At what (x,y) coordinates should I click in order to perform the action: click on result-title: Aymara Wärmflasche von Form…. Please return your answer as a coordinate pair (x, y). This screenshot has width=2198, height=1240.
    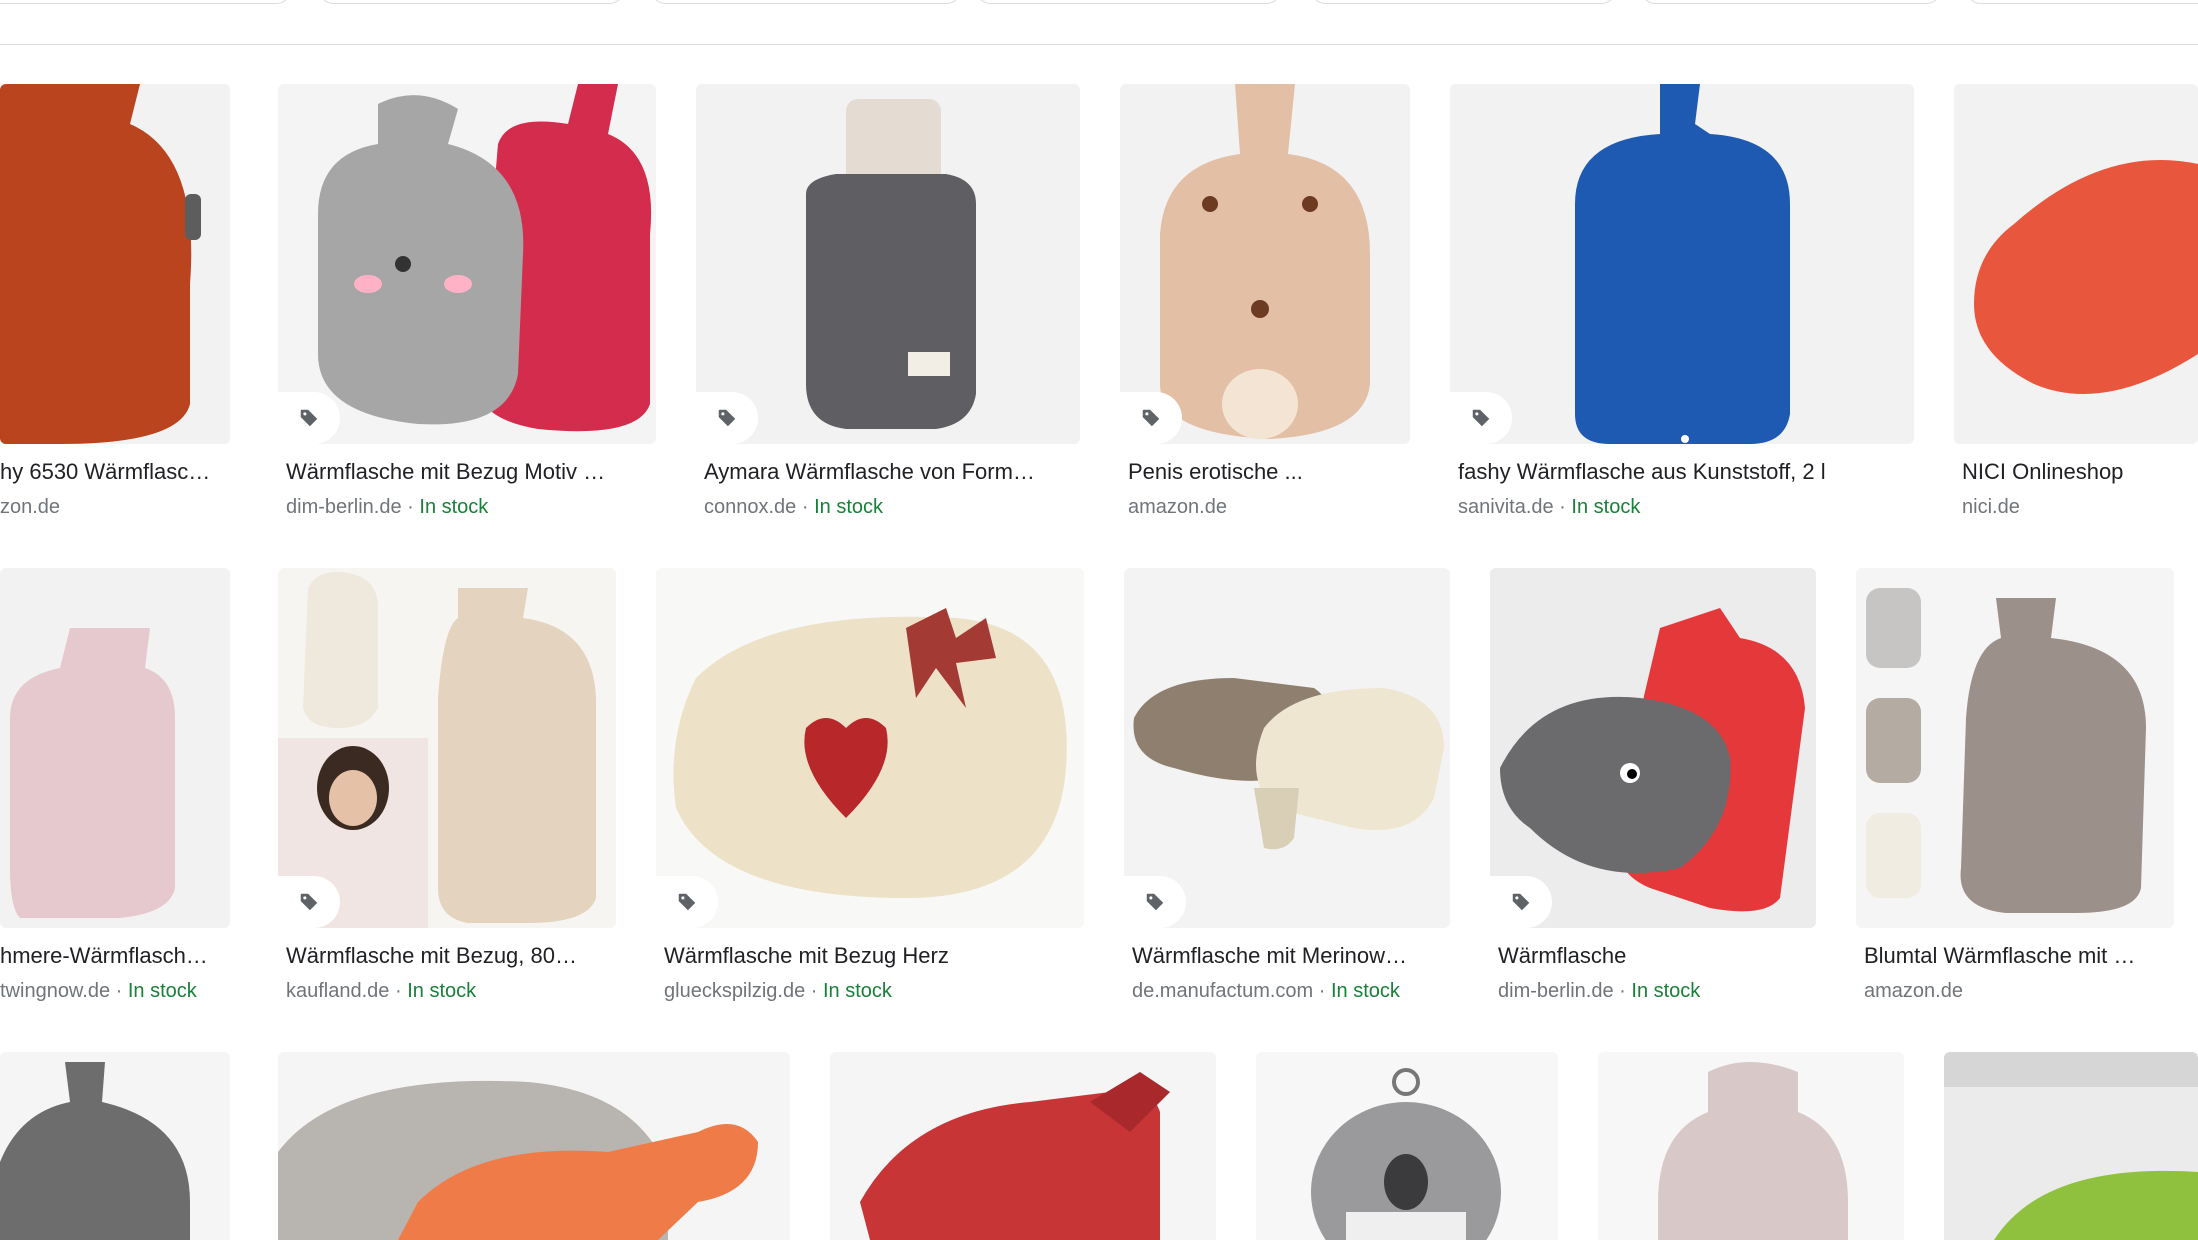
    Looking at the image, I should click on (890, 472).